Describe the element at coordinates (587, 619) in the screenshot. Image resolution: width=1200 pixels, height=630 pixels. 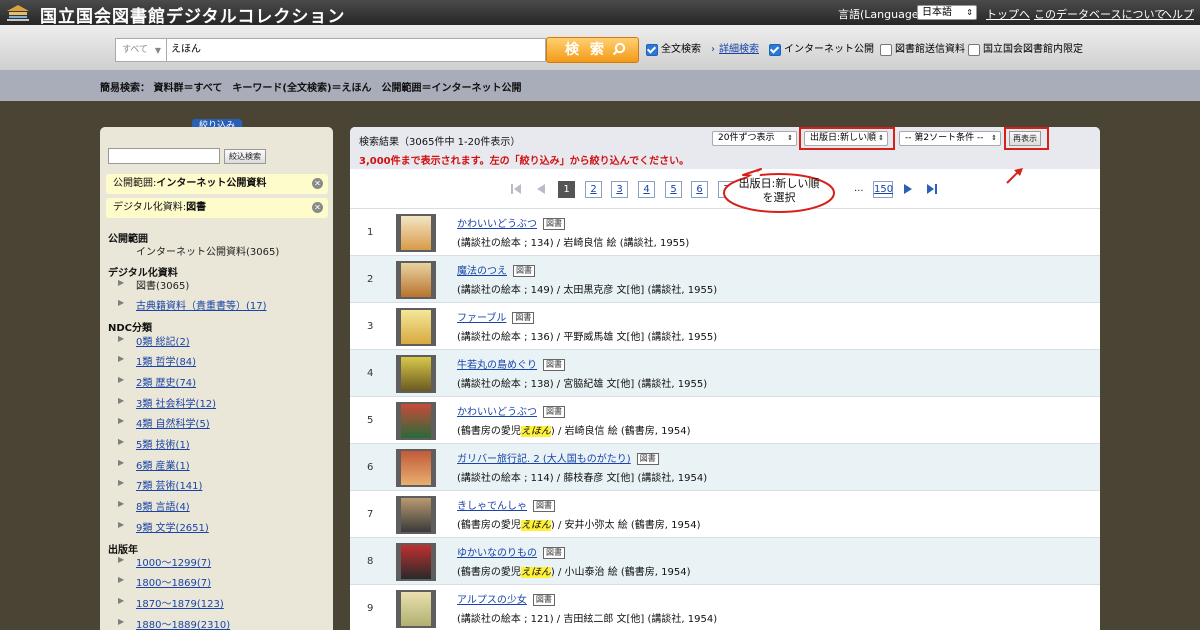
I see `desc-text: (講談社の絵本 ; 121) / 吉田絃二郎 文[他] (講談社, 1954)` at that location.